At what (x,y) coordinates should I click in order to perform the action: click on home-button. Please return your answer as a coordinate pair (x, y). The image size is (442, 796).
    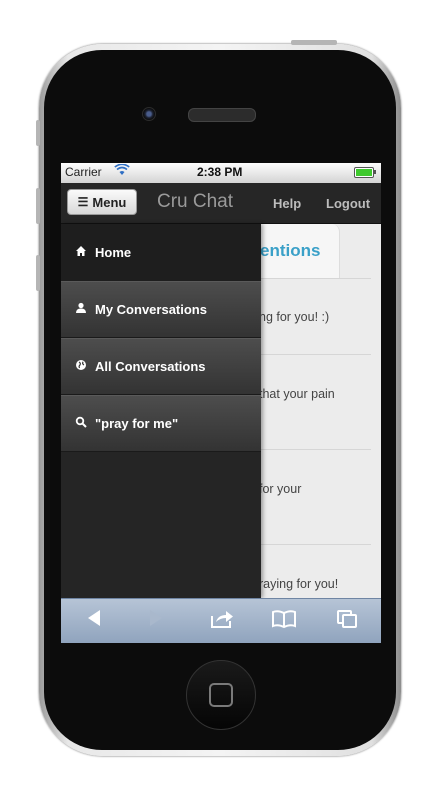
    Looking at the image, I should click on (221, 695).